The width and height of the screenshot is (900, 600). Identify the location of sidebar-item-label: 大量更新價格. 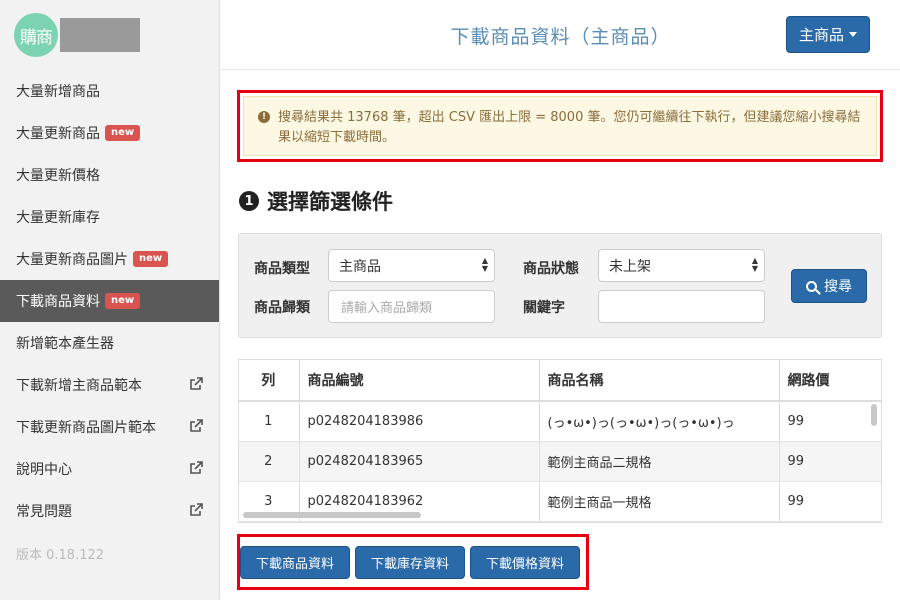
(58, 176).